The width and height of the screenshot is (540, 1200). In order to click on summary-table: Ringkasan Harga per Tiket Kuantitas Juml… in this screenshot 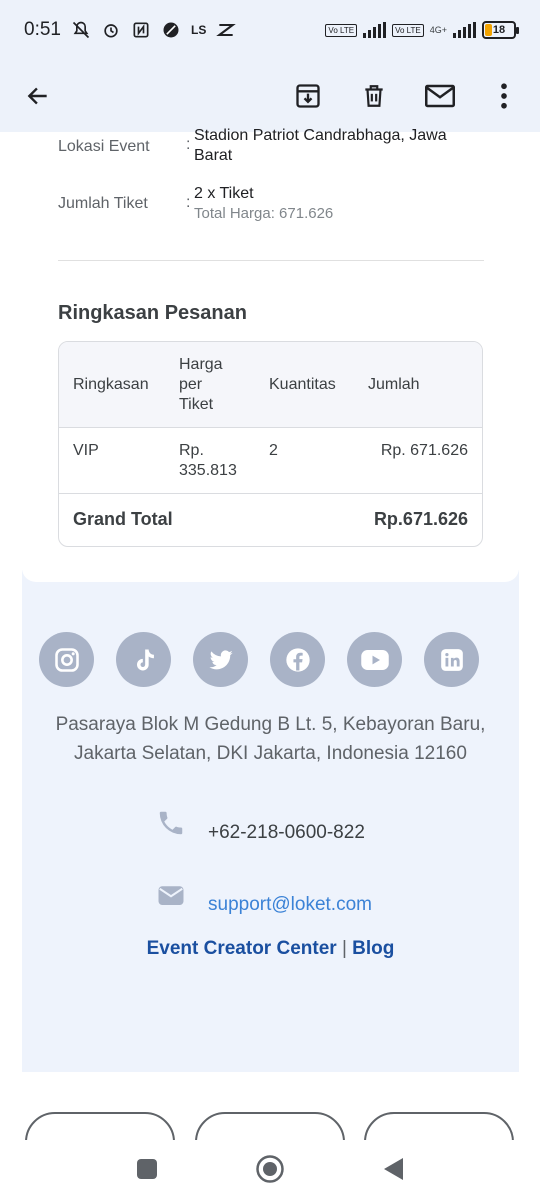, I will do `click(270, 444)`.